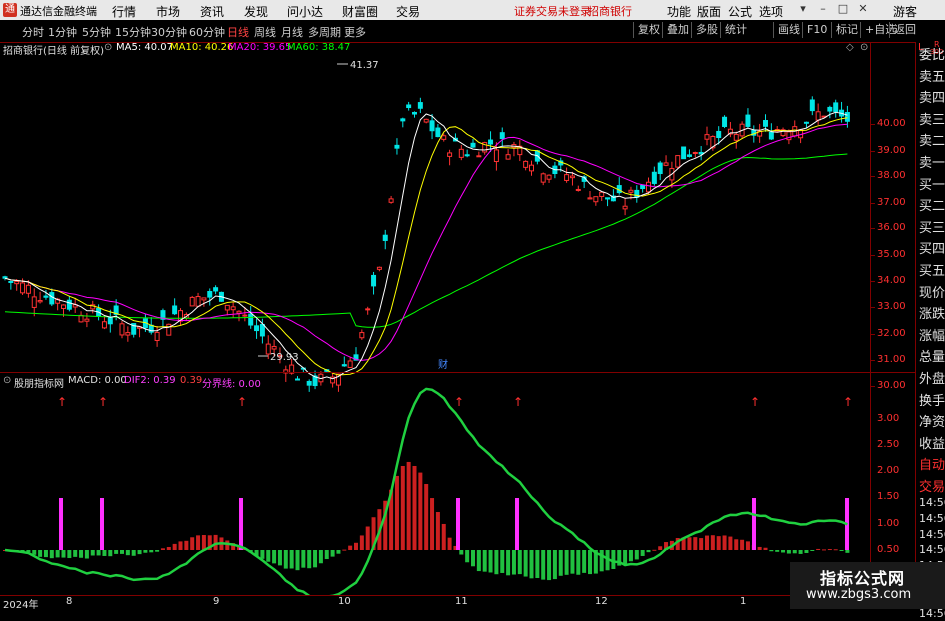 This screenshot has height=621, width=945. I want to click on tool-back: 返回, so click(904, 30).